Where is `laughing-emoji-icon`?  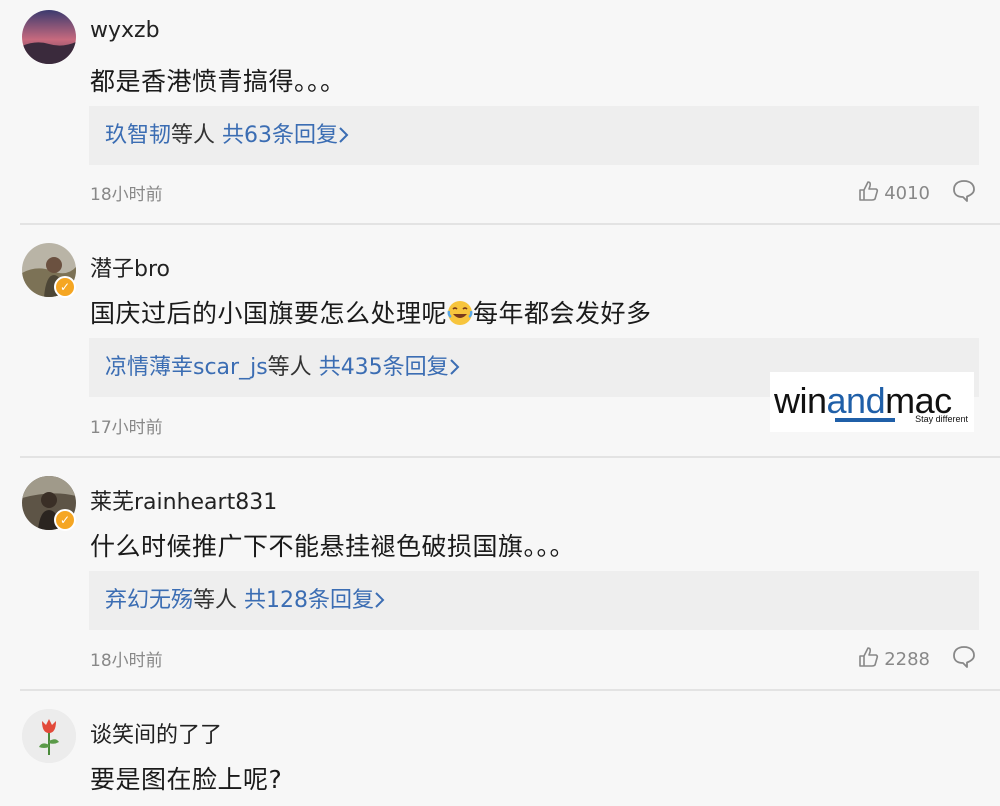 laughing-emoji-icon is located at coordinates (460, 316).